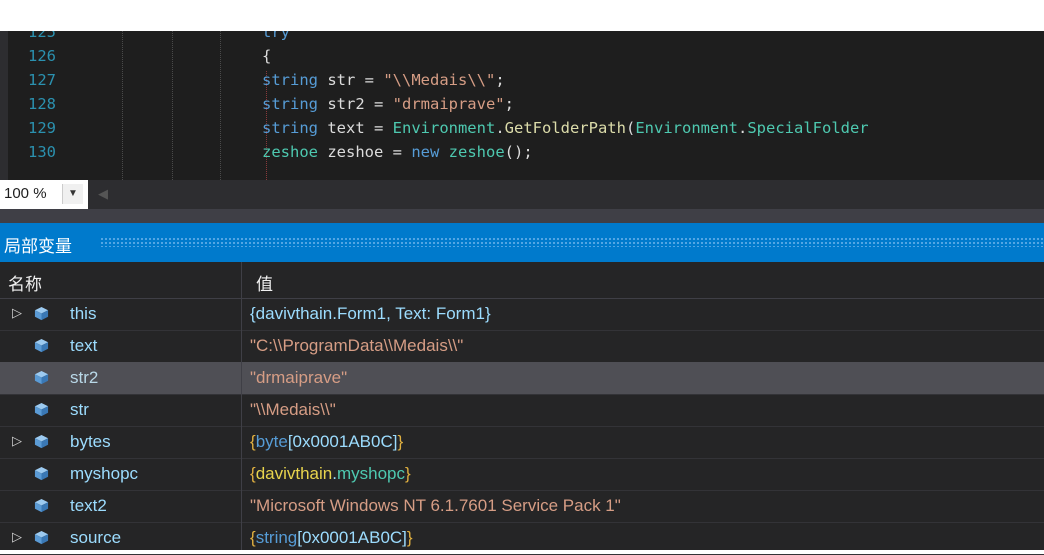 The width and height of the screenshot is (1044, 555). I want to click on variable-name: text2, so click(88, 505).